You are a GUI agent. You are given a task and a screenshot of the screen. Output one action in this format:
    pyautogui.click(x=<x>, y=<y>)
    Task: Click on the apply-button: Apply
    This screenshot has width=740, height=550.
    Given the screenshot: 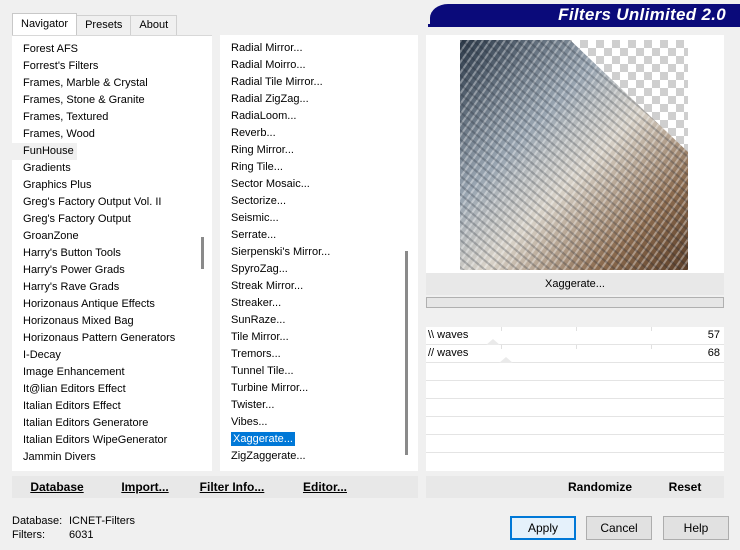 What is the action you would take?
    pyautogui.click(x=543, y=528)
    